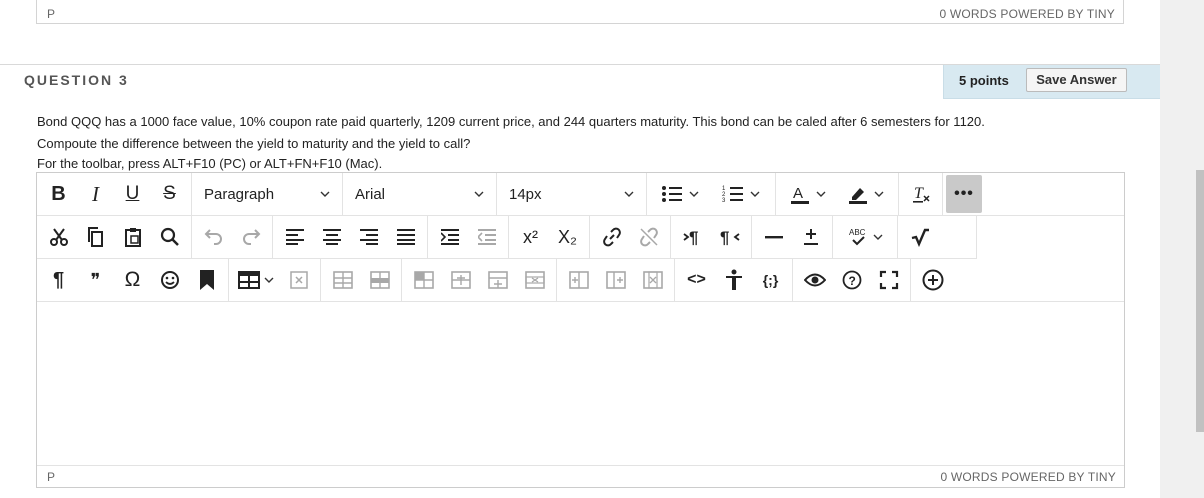 This screenshot has width=1204, height=498. I want to click on table-cell-properties-button, so click(423, 280).